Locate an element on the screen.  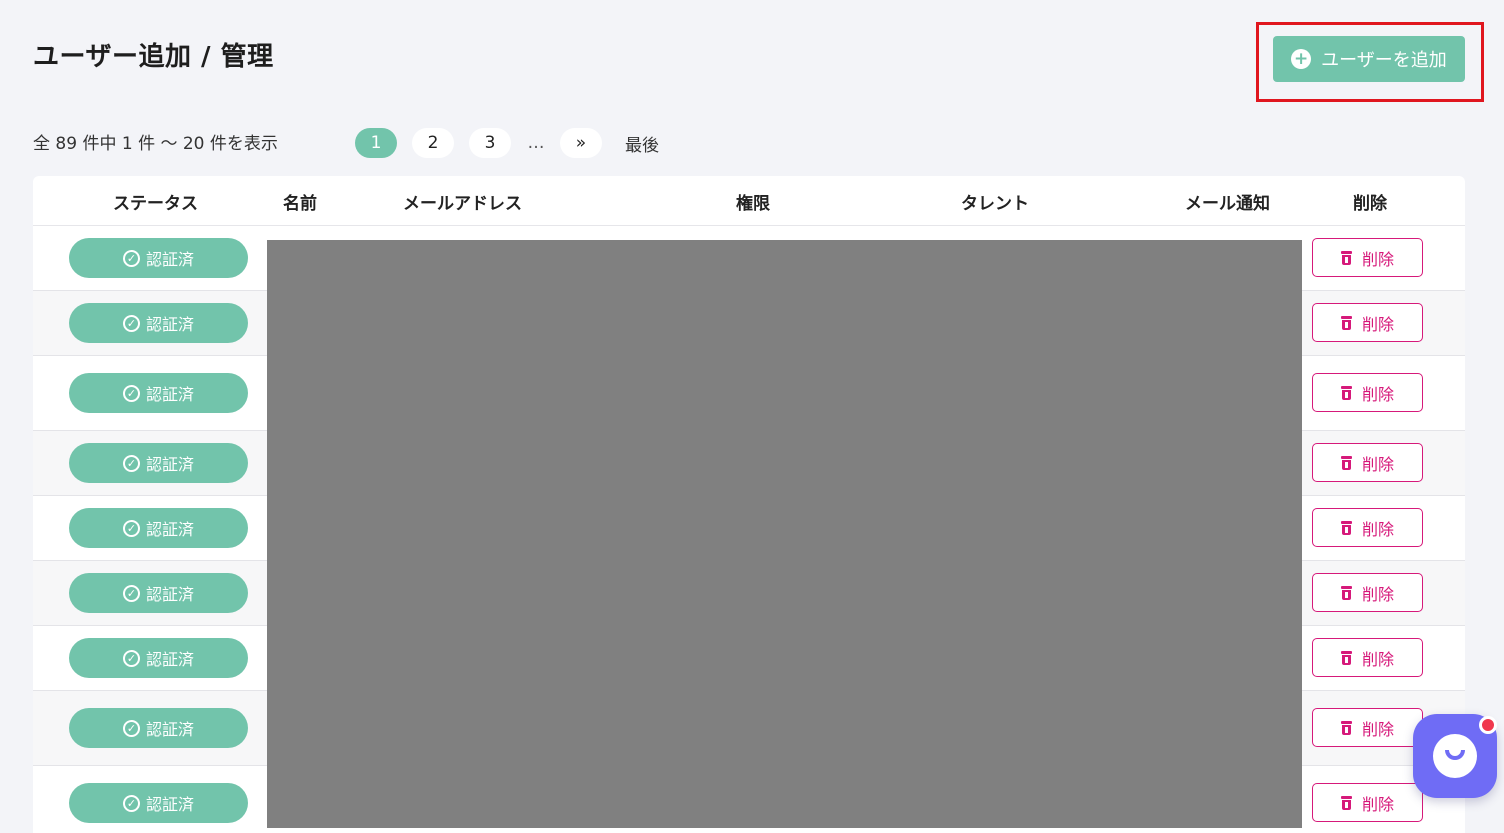
header-status: ステータス is located at coordinates (155, 204).